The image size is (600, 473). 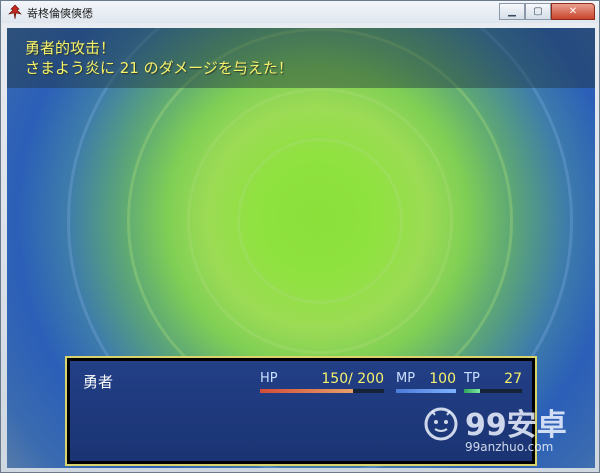 I want to click on tp-bar-fill, so click(x=472, y=391).